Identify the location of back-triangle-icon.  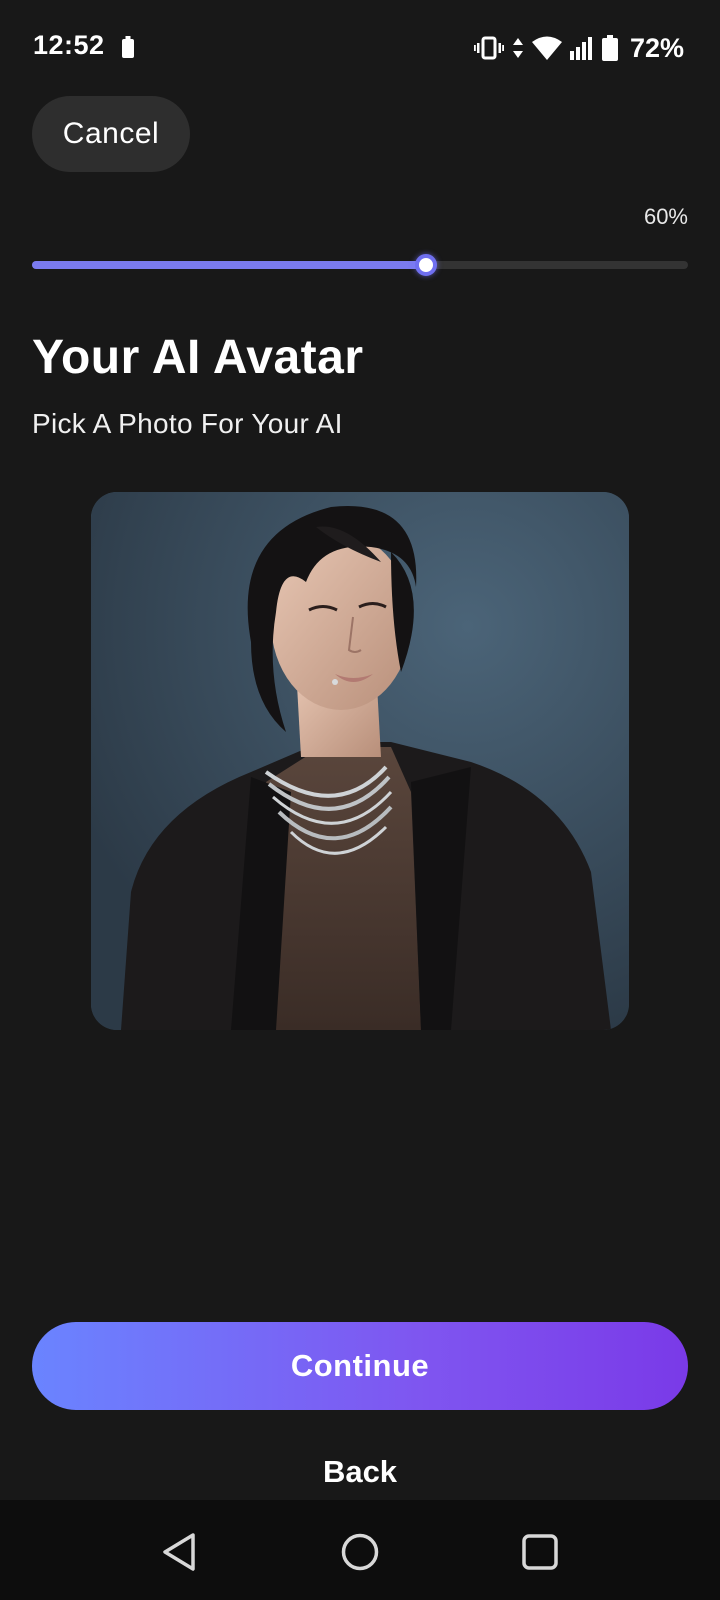
(179, 1552).